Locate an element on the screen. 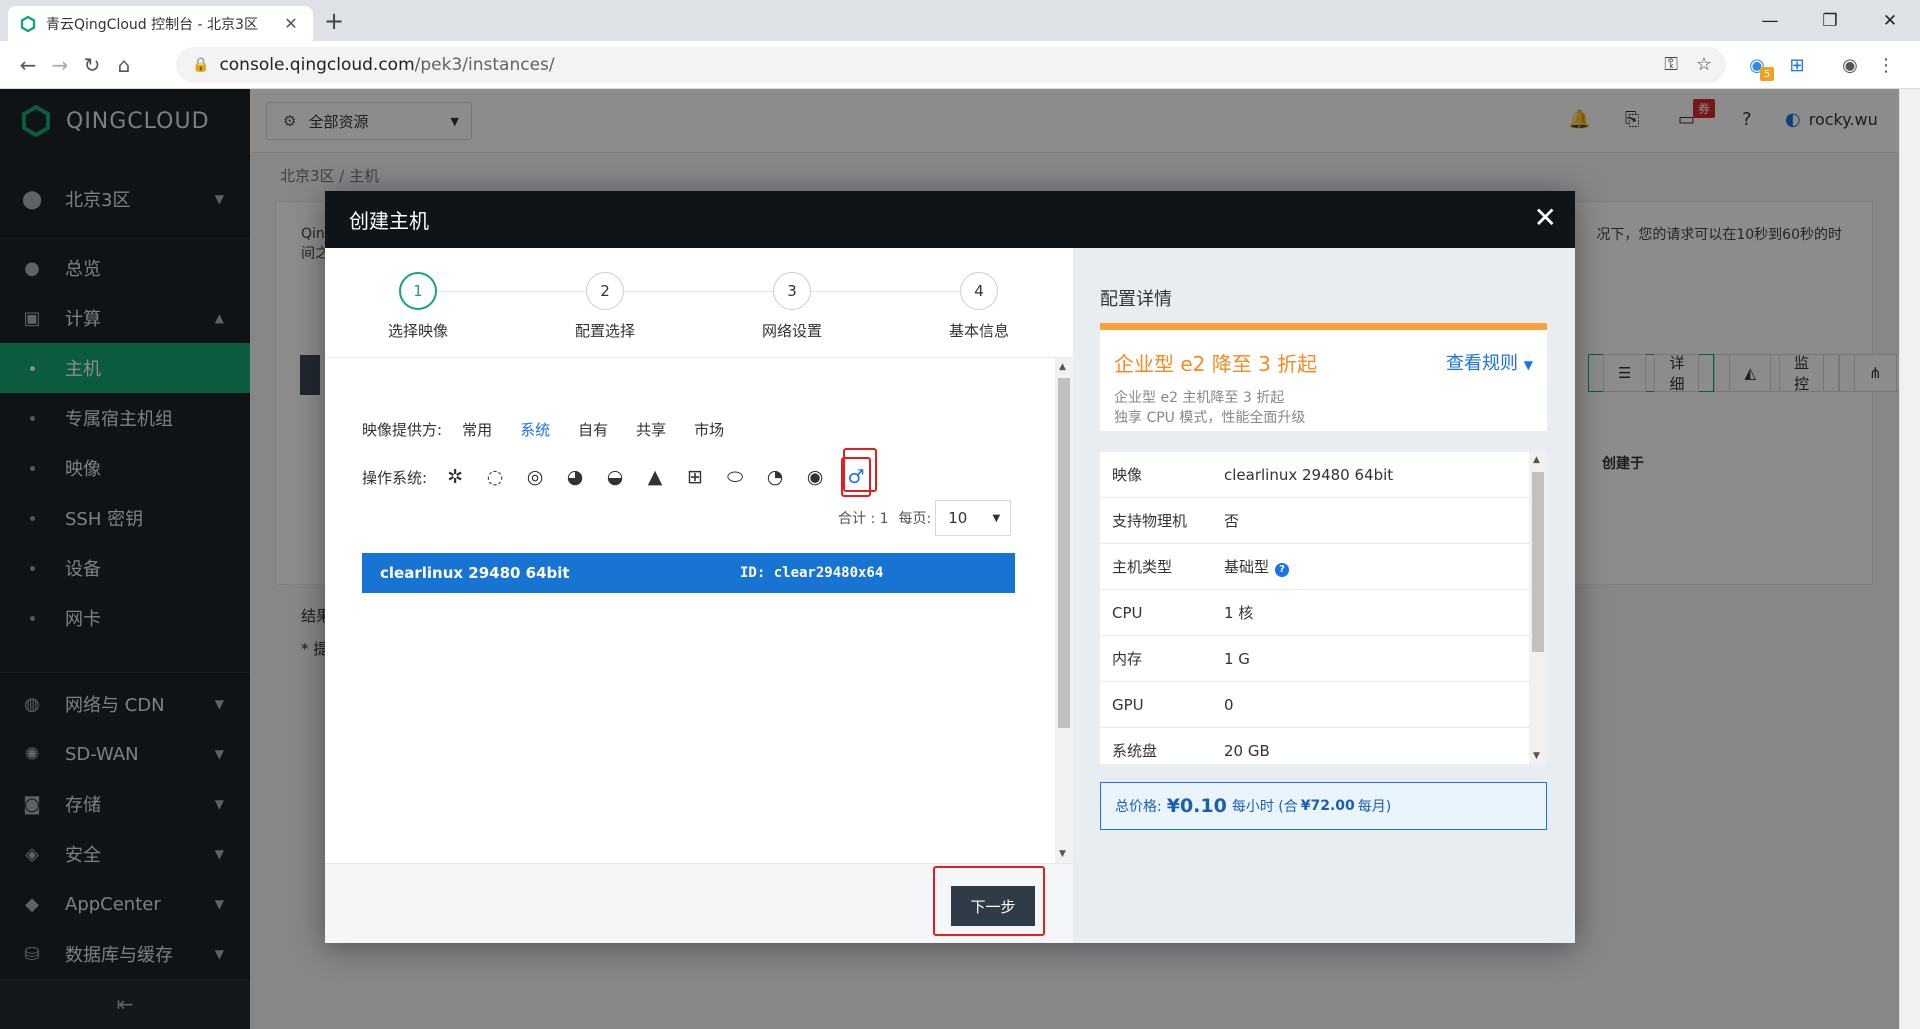 The height and width of the screenshot is (1029, 1920). provider-system: 系统 is located at coordinates (535, 429).